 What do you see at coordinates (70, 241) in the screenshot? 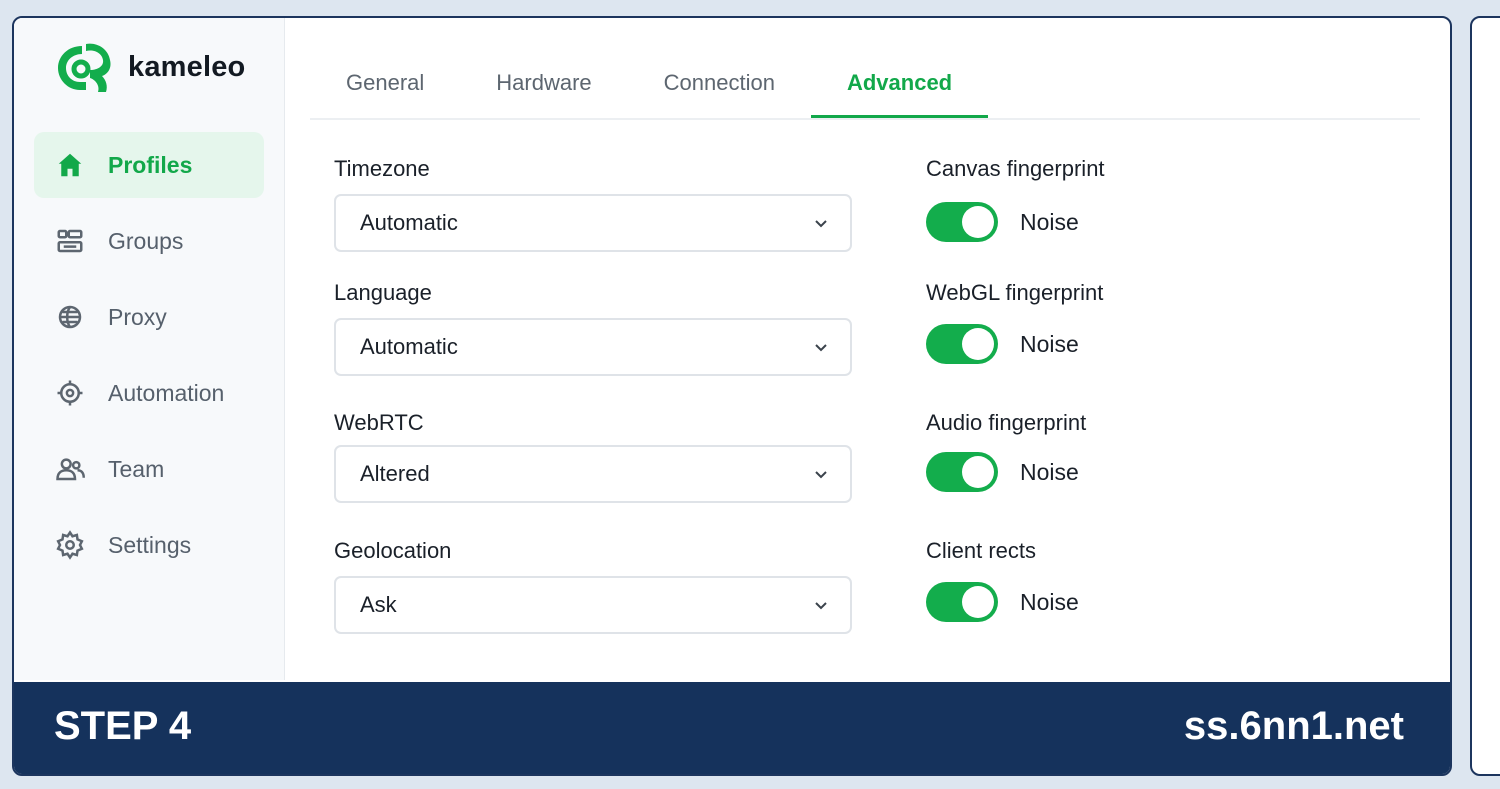
I see `groups-icon` at bounding box center [70, 241].